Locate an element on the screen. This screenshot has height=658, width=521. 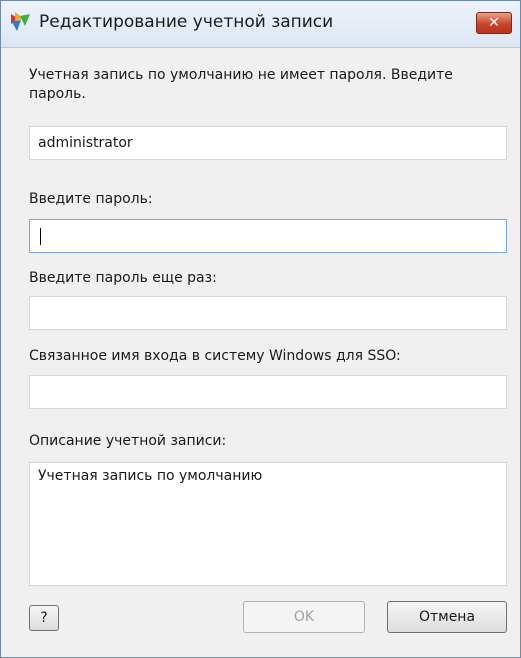
ok-button: OK is located at coordinates (304, 617).